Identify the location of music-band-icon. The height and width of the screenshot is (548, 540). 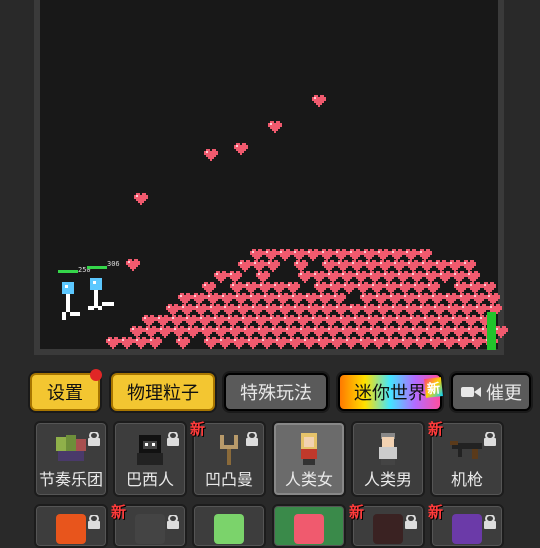
(71, 450).